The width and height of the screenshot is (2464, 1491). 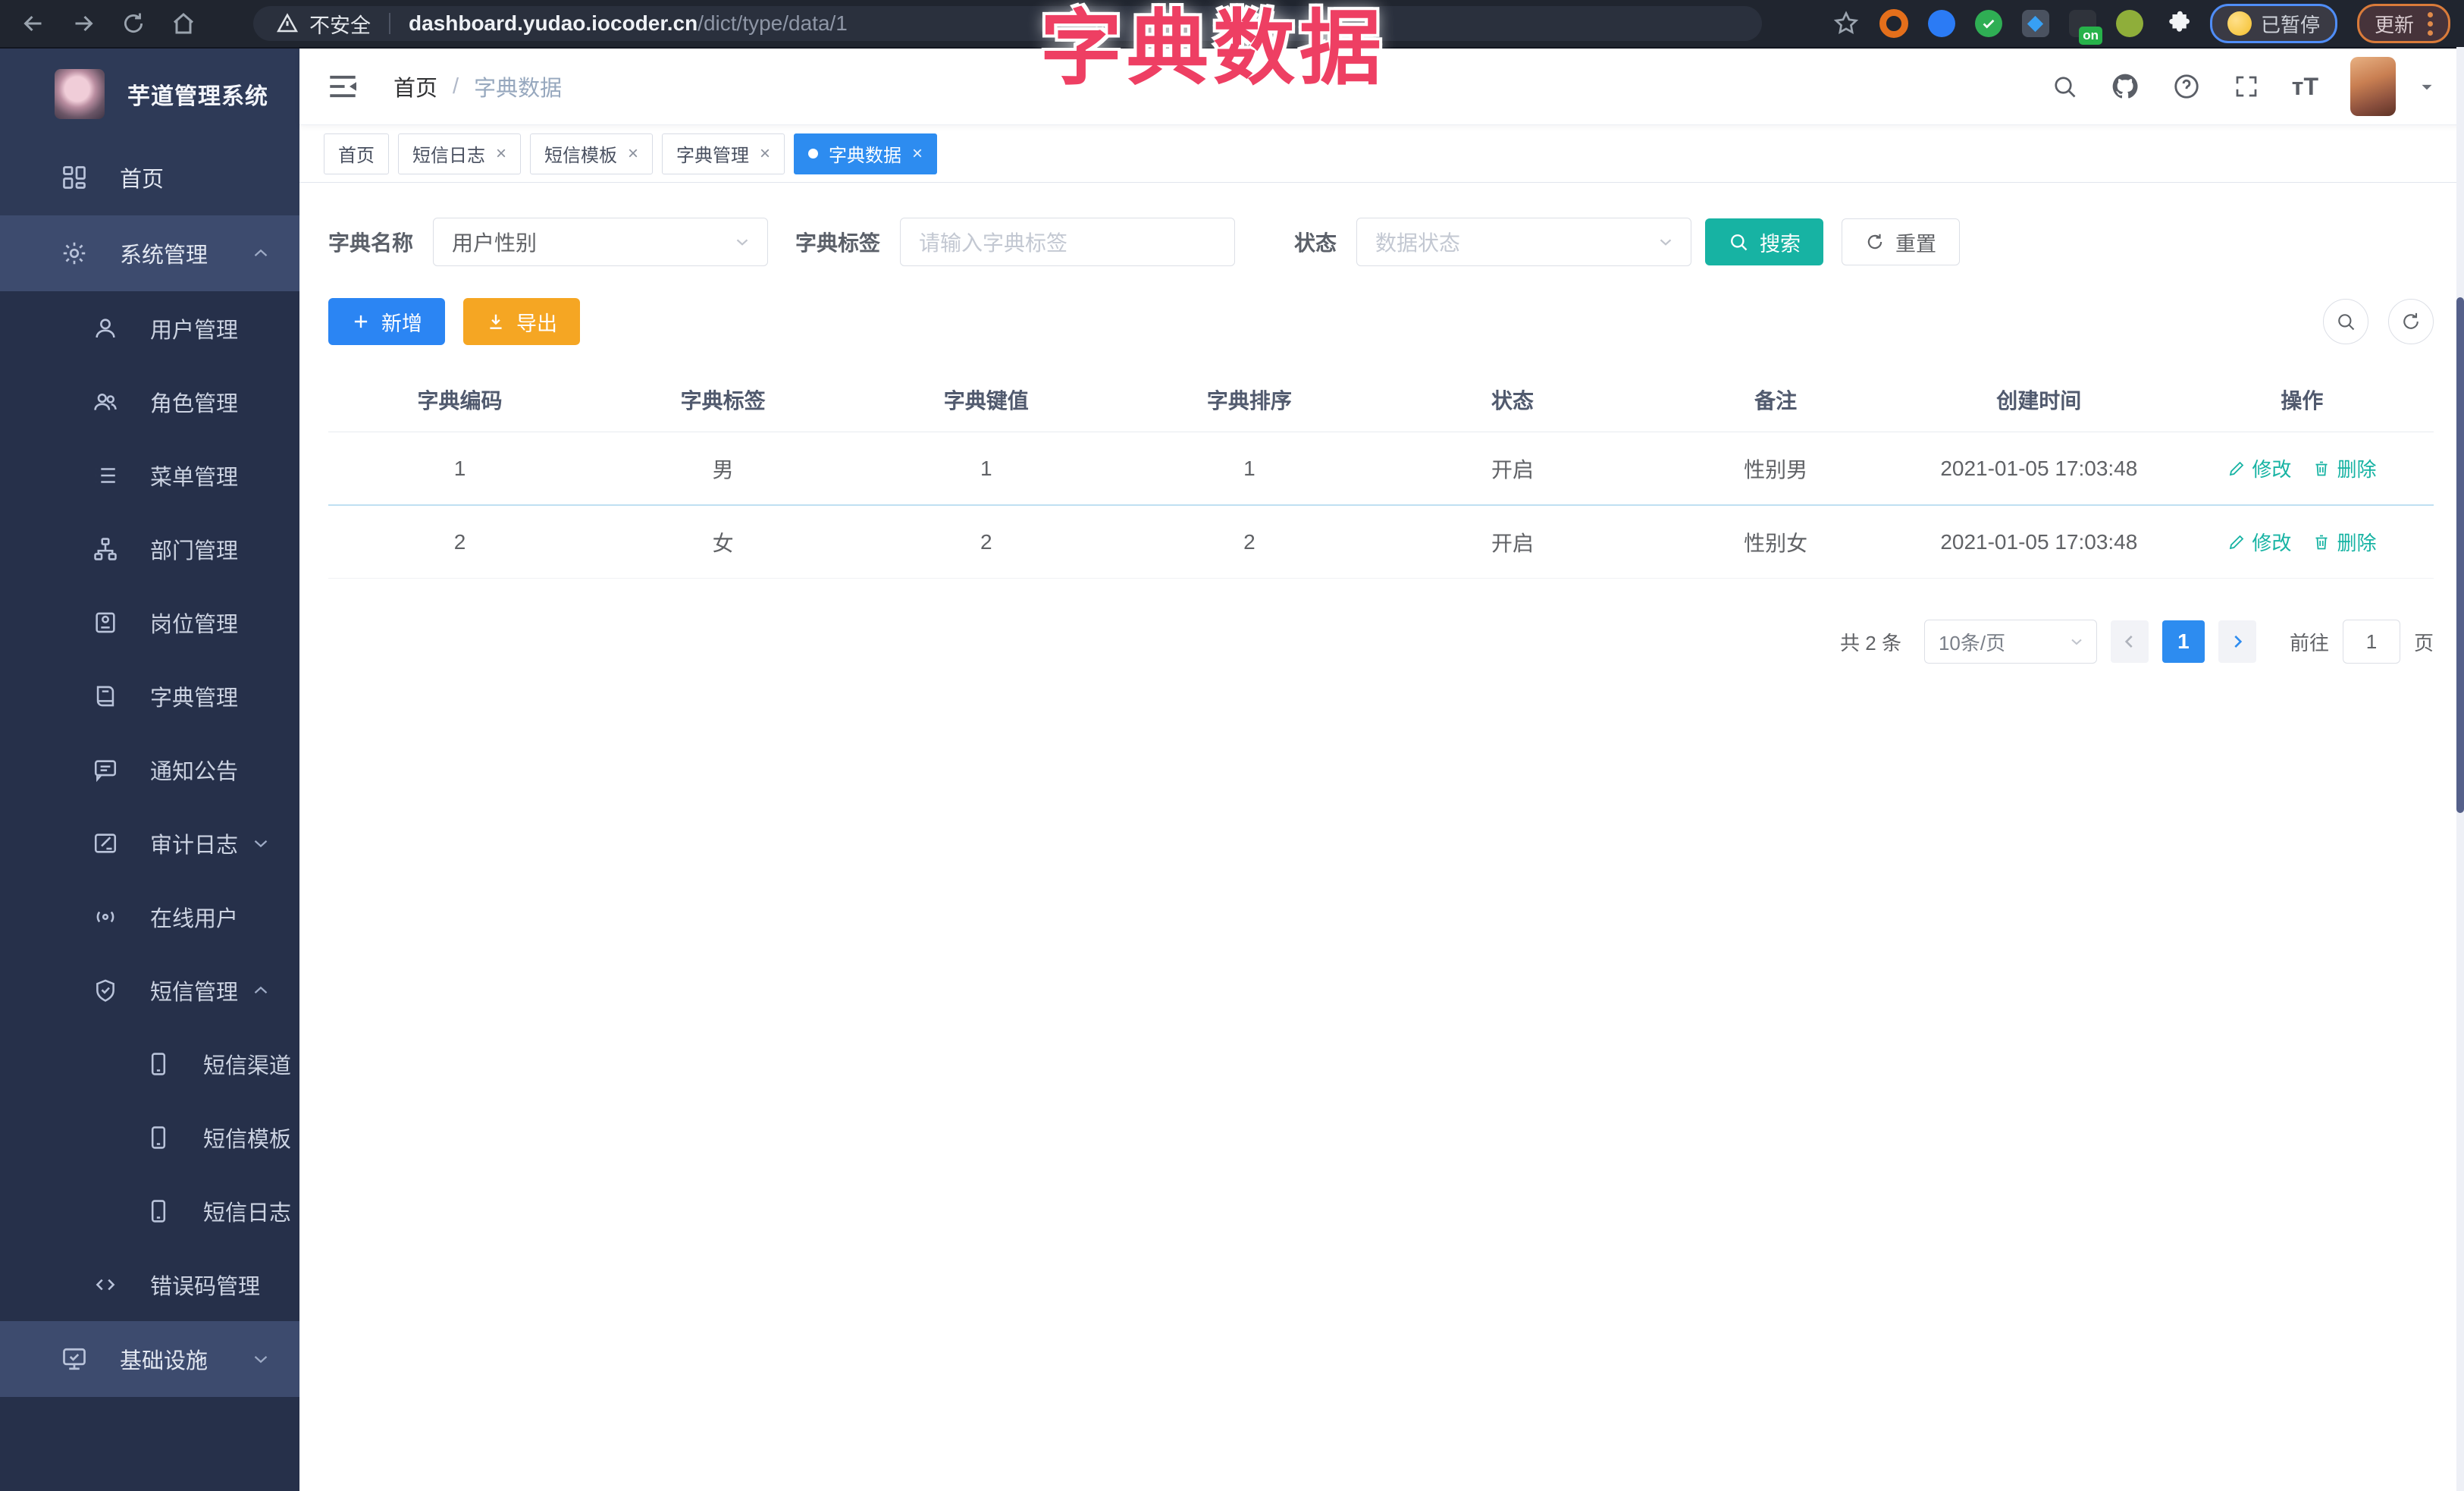 I want to click on sidebar-item-dept-mgmt: 部门管理, so click(x=150, y=548).